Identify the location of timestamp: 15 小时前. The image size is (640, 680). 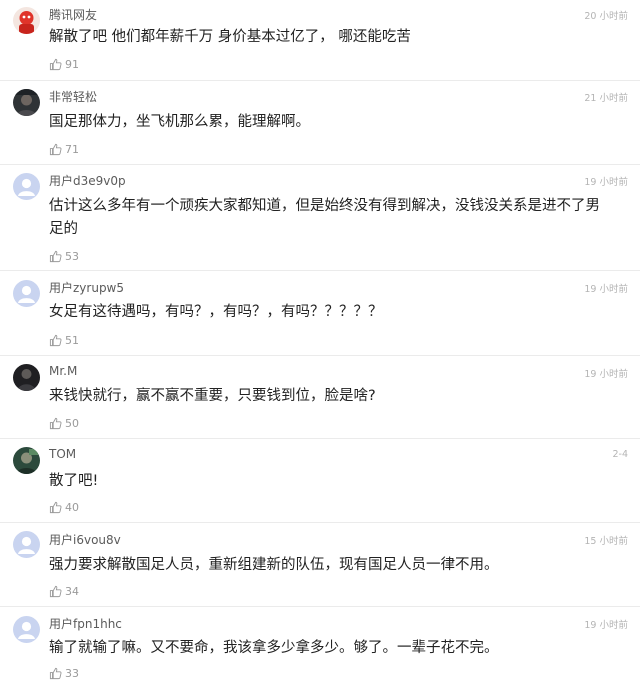
(606, 541).